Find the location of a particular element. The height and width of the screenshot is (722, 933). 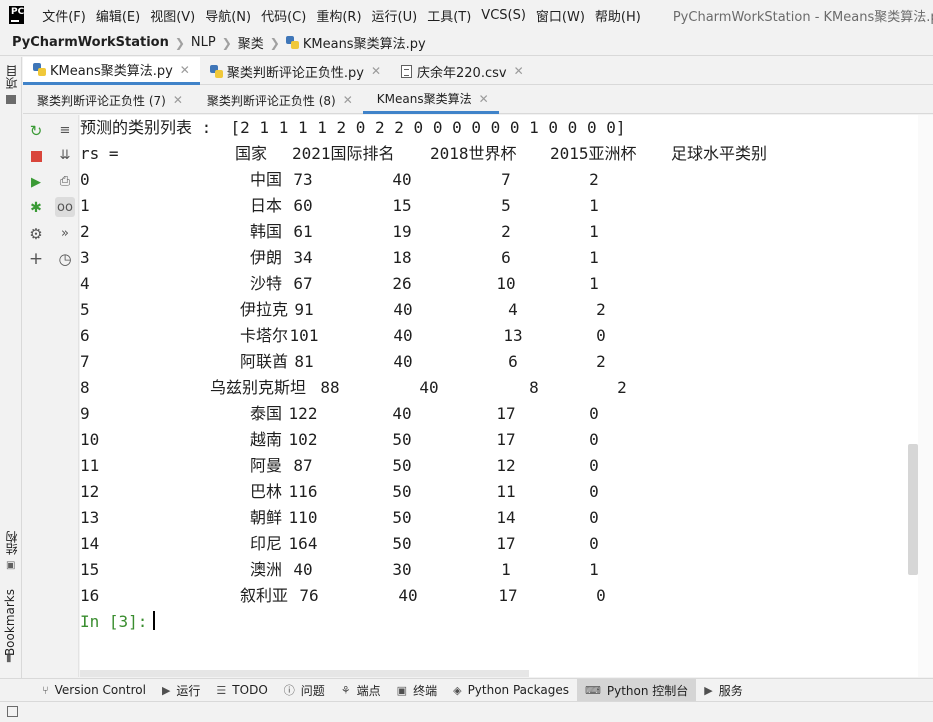

tool-label: 运行 is located at coordinates (188, 690).